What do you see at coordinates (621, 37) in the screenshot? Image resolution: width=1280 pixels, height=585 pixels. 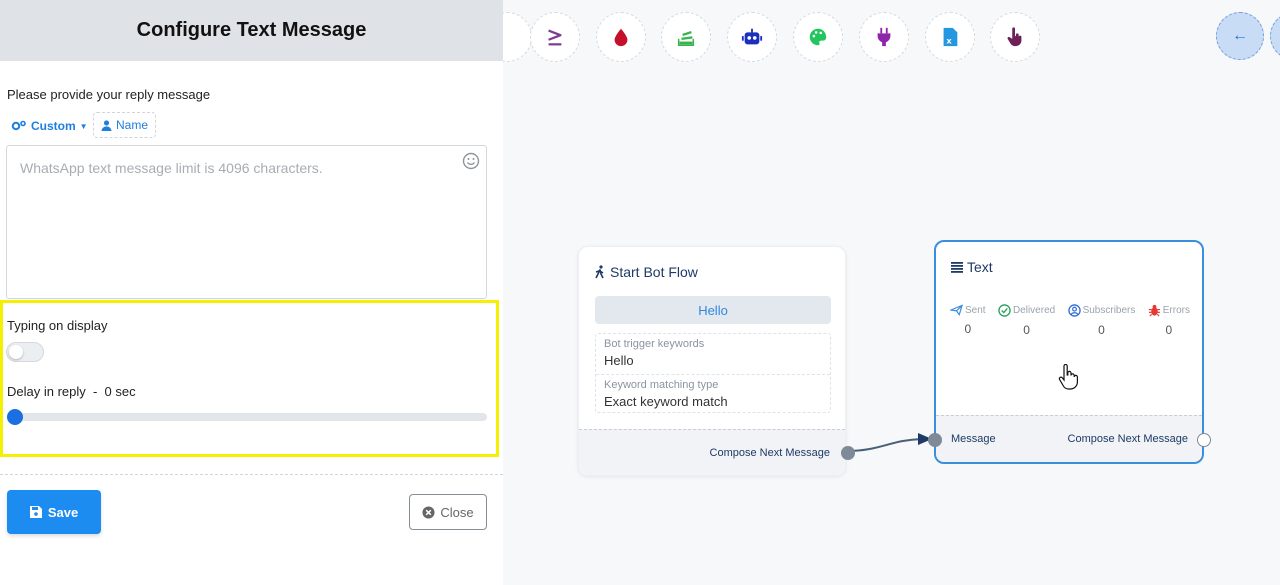 I see `drop-icon` at bounding box center [621, 37].